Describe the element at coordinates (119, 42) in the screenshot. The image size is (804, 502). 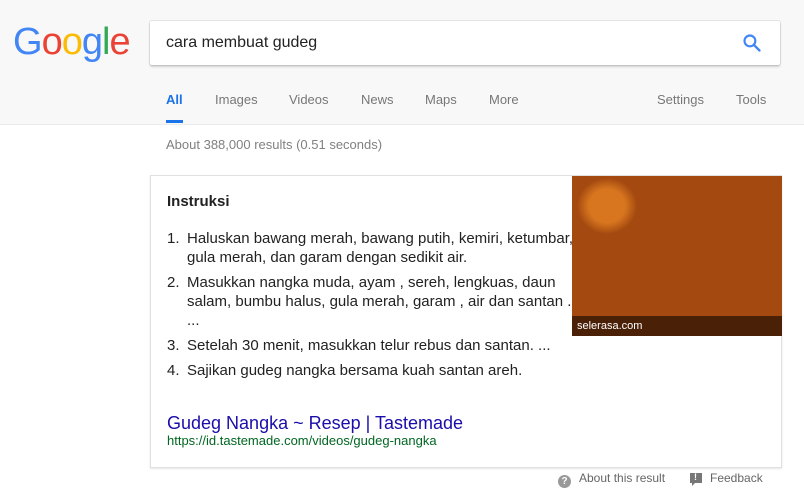
I see `logo-letter: e` at that location.